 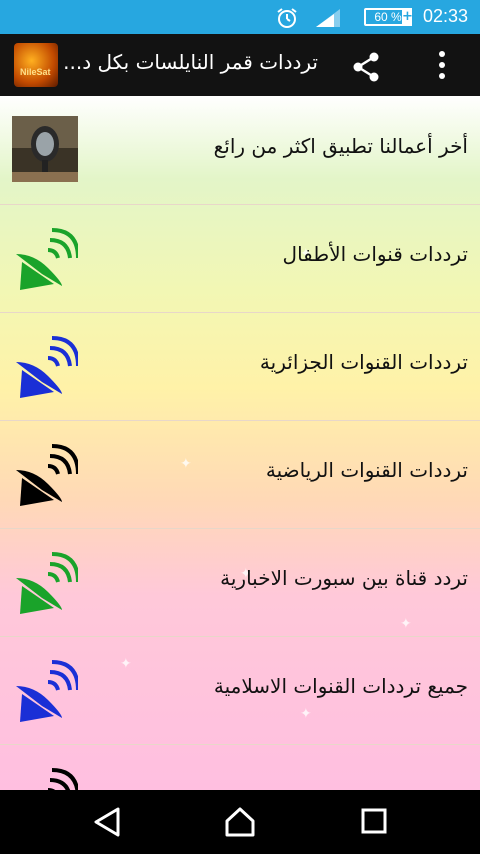 I want to click on list-item: ترددات القنوات الرياضية, so click(x=240, y=474).